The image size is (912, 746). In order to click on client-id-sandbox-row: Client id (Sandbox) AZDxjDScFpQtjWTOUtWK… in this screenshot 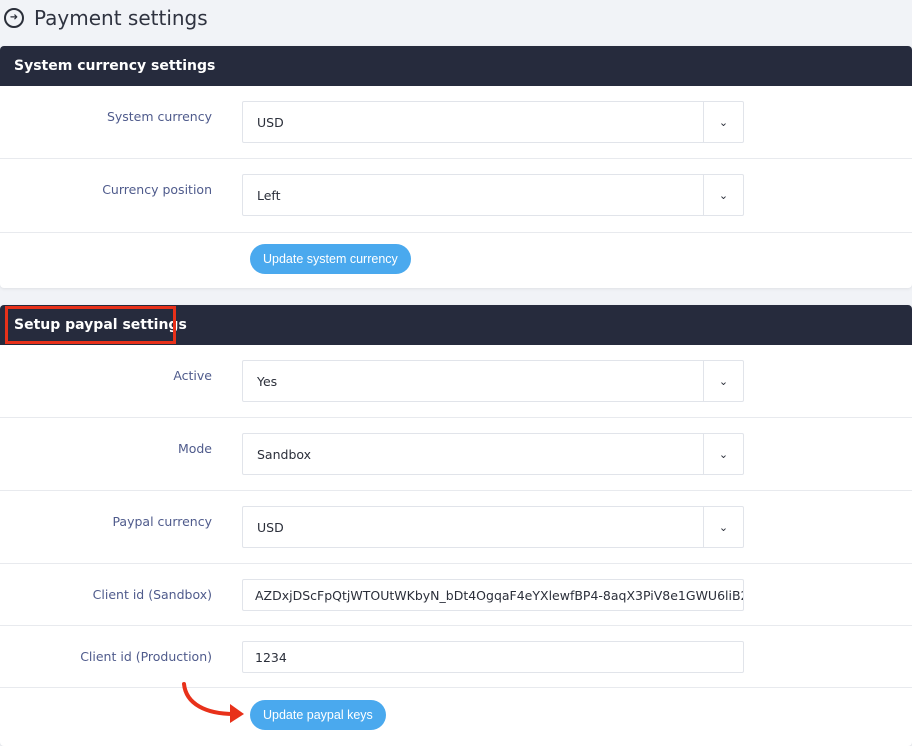, I will do `click(456, 595)`.